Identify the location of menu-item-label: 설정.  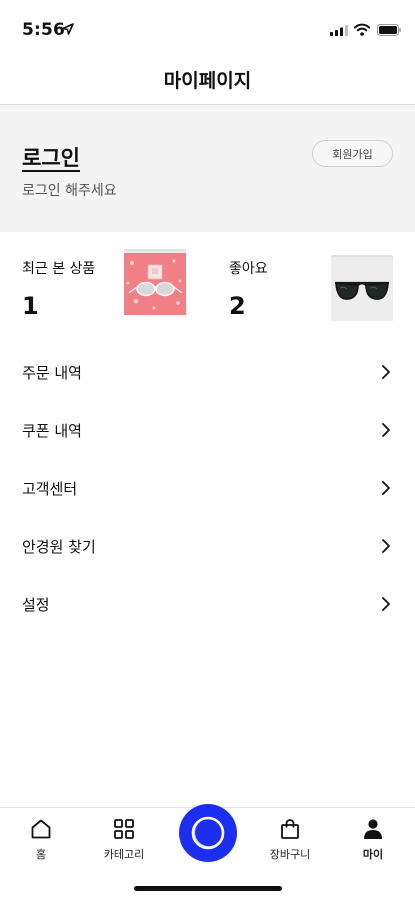
(36, 604).